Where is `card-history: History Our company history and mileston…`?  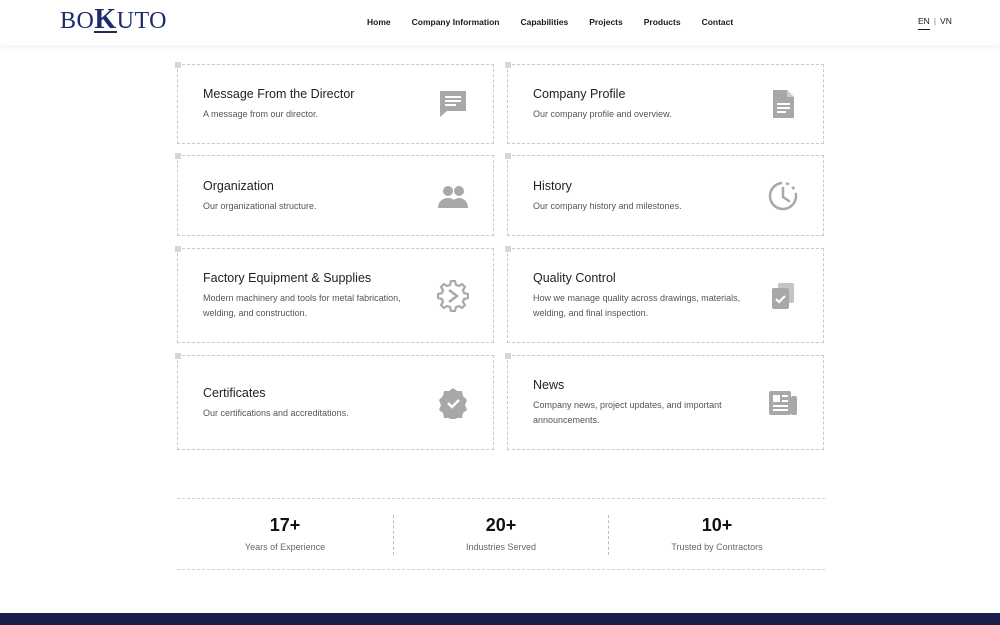
card-history: History Our company history and mileston… is located at coordinates (664, 194).